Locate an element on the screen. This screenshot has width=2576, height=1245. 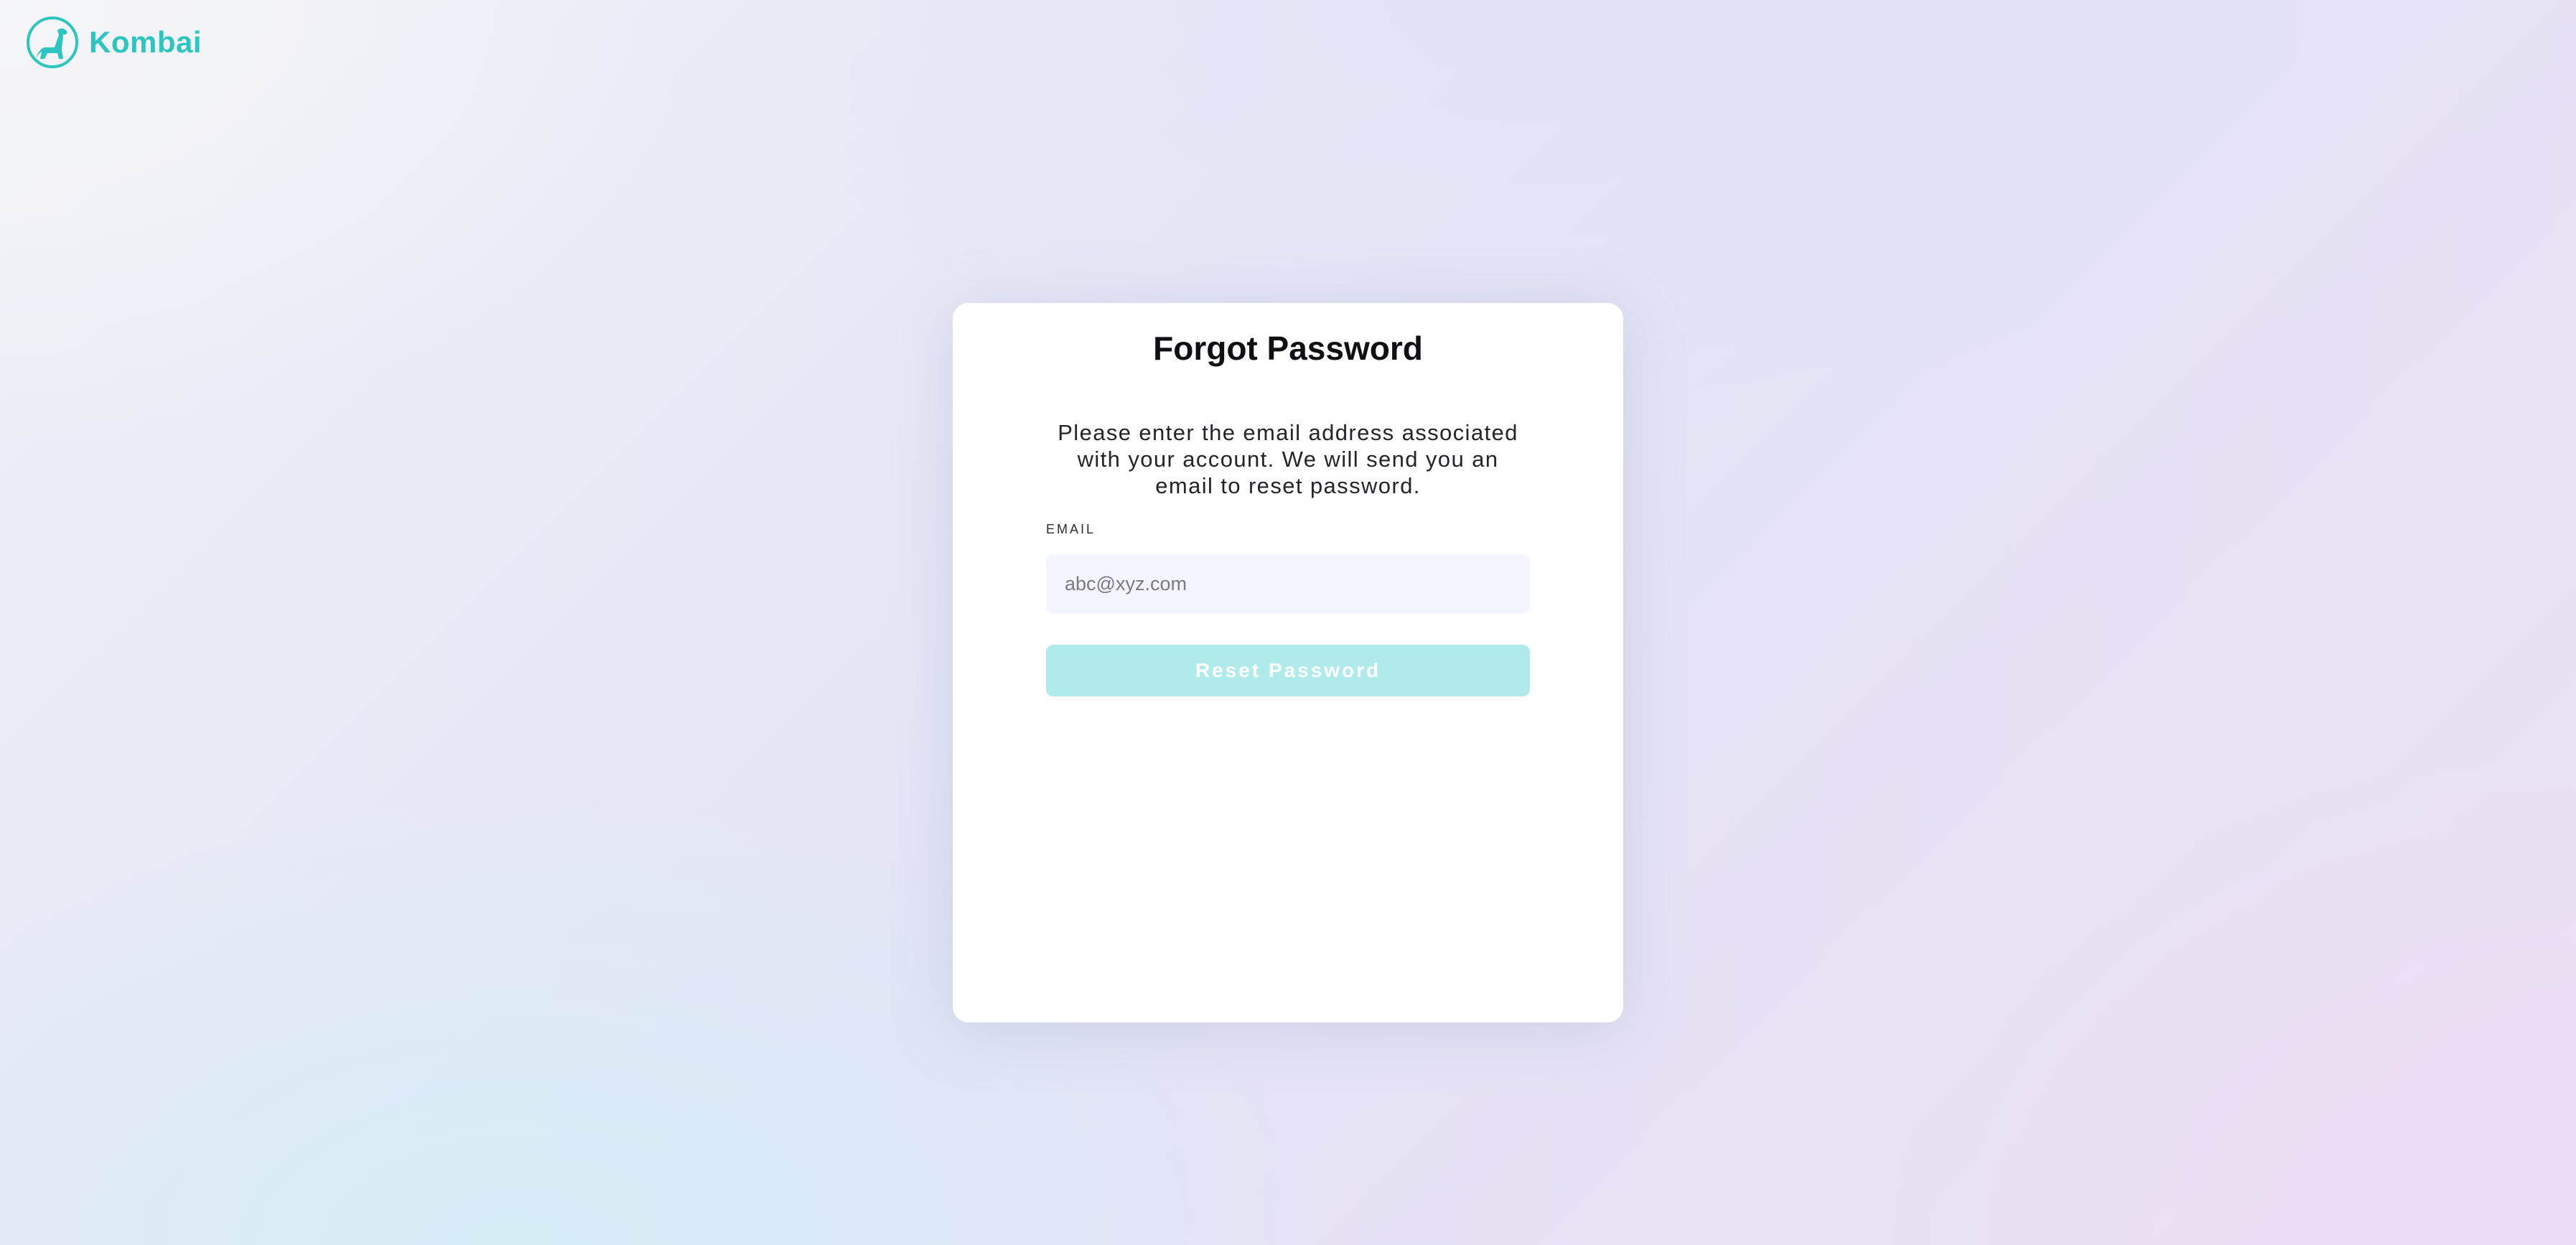
page-title: Forgot Password is located at coordinates (1288, 348).